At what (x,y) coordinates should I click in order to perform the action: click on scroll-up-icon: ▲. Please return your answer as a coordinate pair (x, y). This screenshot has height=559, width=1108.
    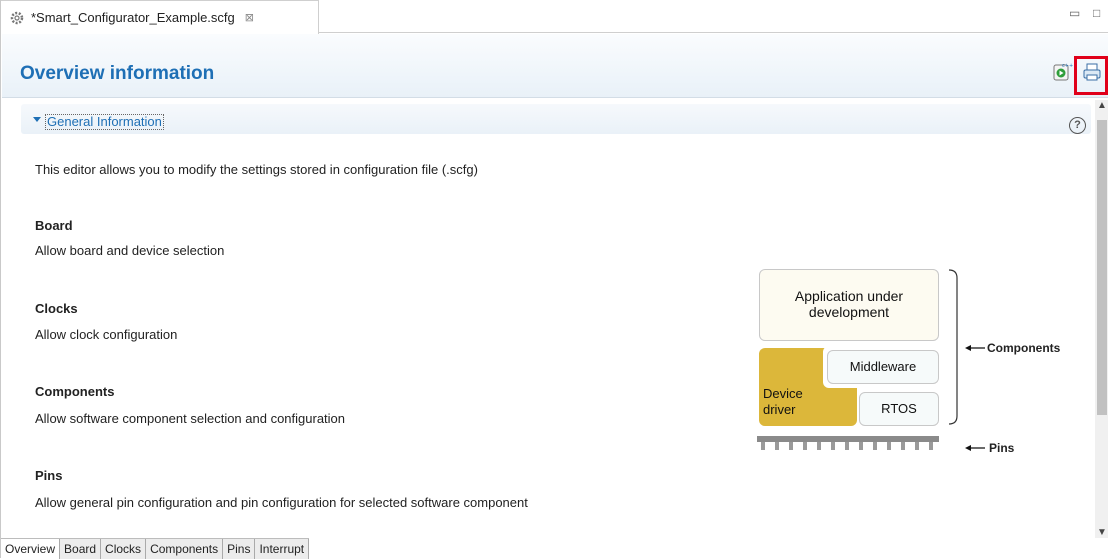
    Looking at the image, I should click on (1102, 105).